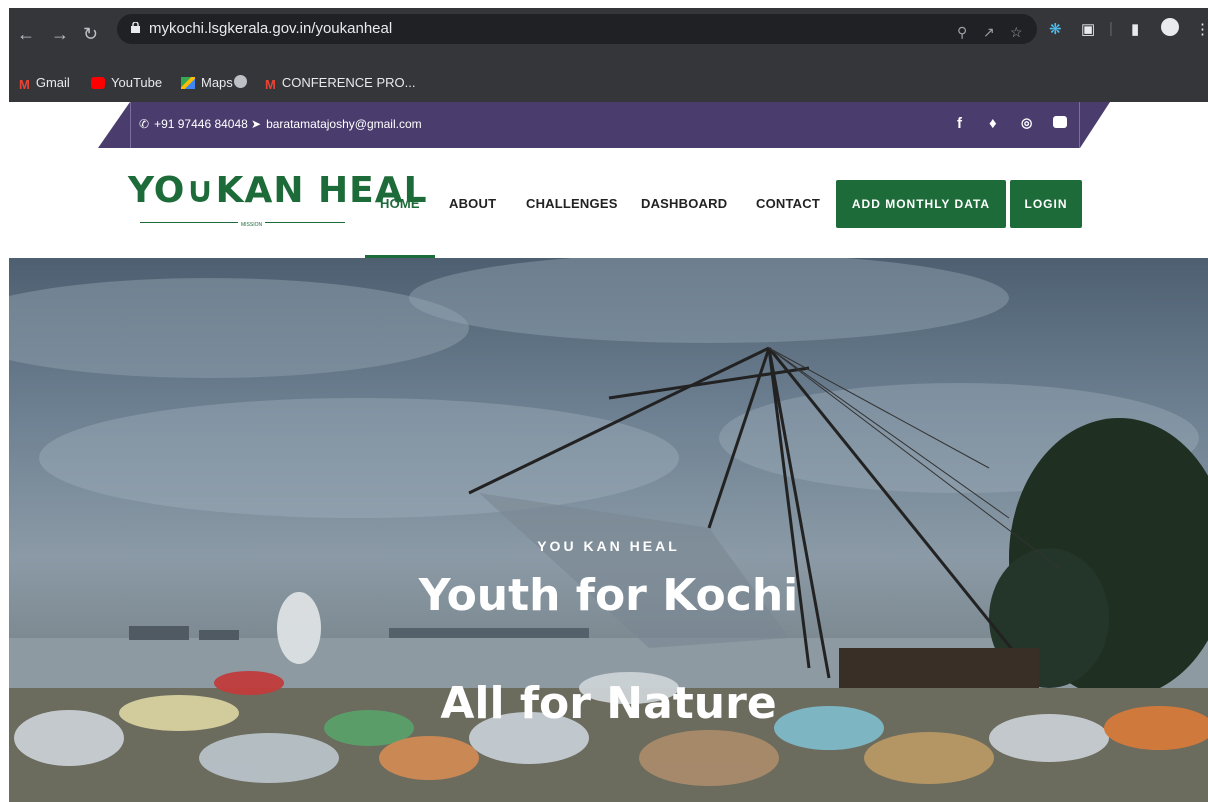 The image size is (1208, 802). What do you see at coordinates (684, 203) in the screenshot?
I see `nav-dashboard: DASHBOARD` at bounding box center [684, 203].